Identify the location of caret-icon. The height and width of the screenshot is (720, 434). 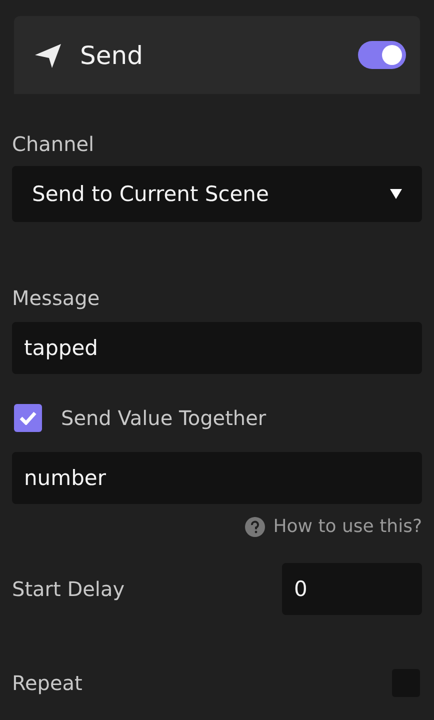
(396, 194).